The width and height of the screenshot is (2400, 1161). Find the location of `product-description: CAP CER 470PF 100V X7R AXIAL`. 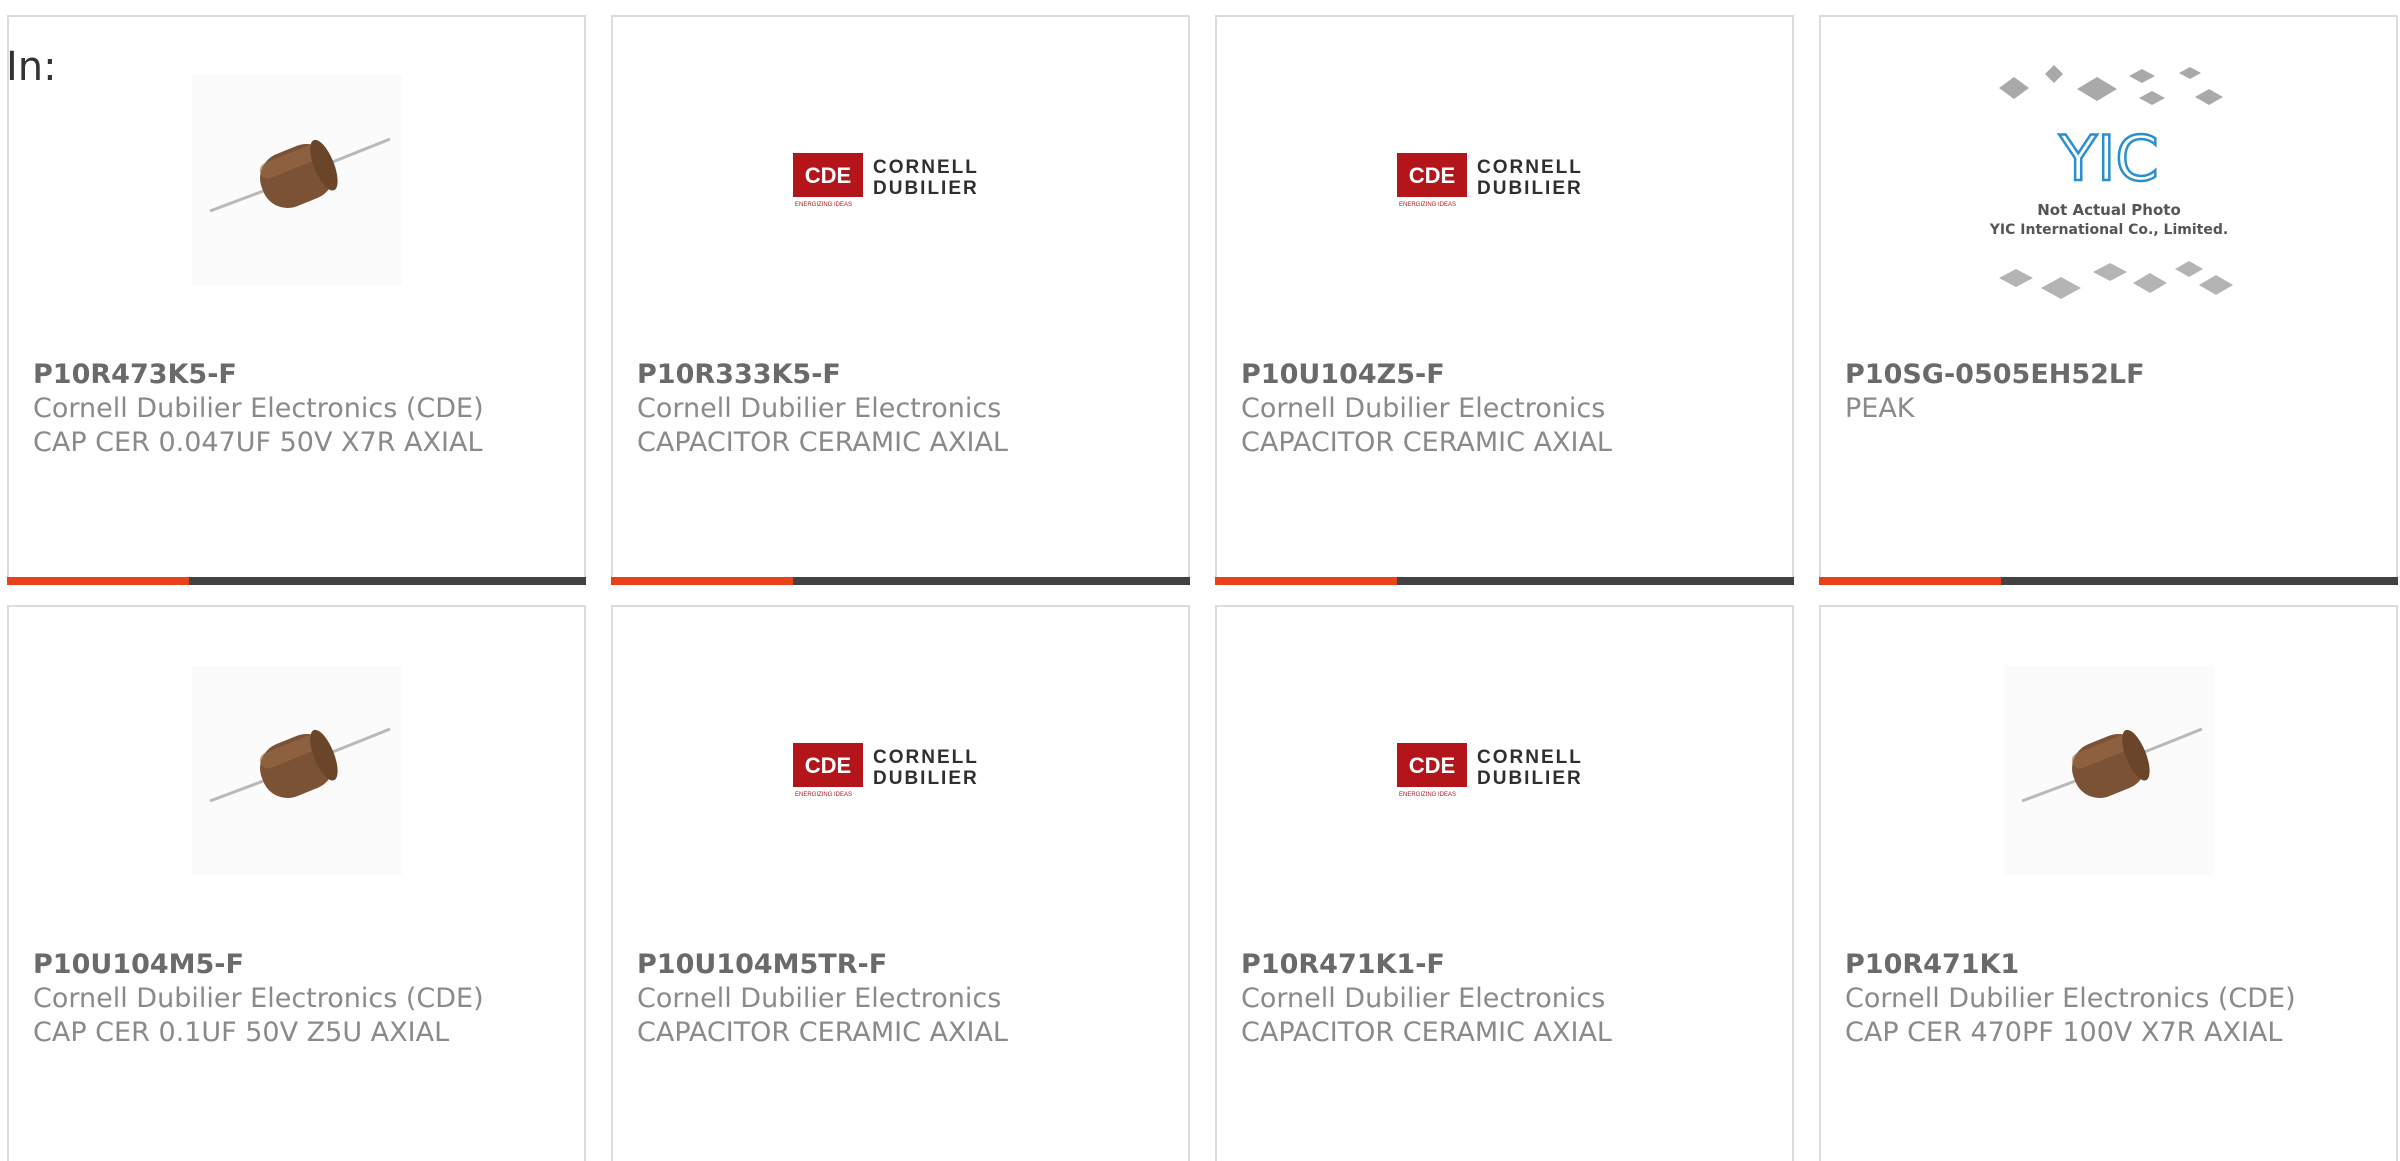

product-description: CAP CER 470PF 100V X7R AXIAL is located at coordinates (2064, 1032).